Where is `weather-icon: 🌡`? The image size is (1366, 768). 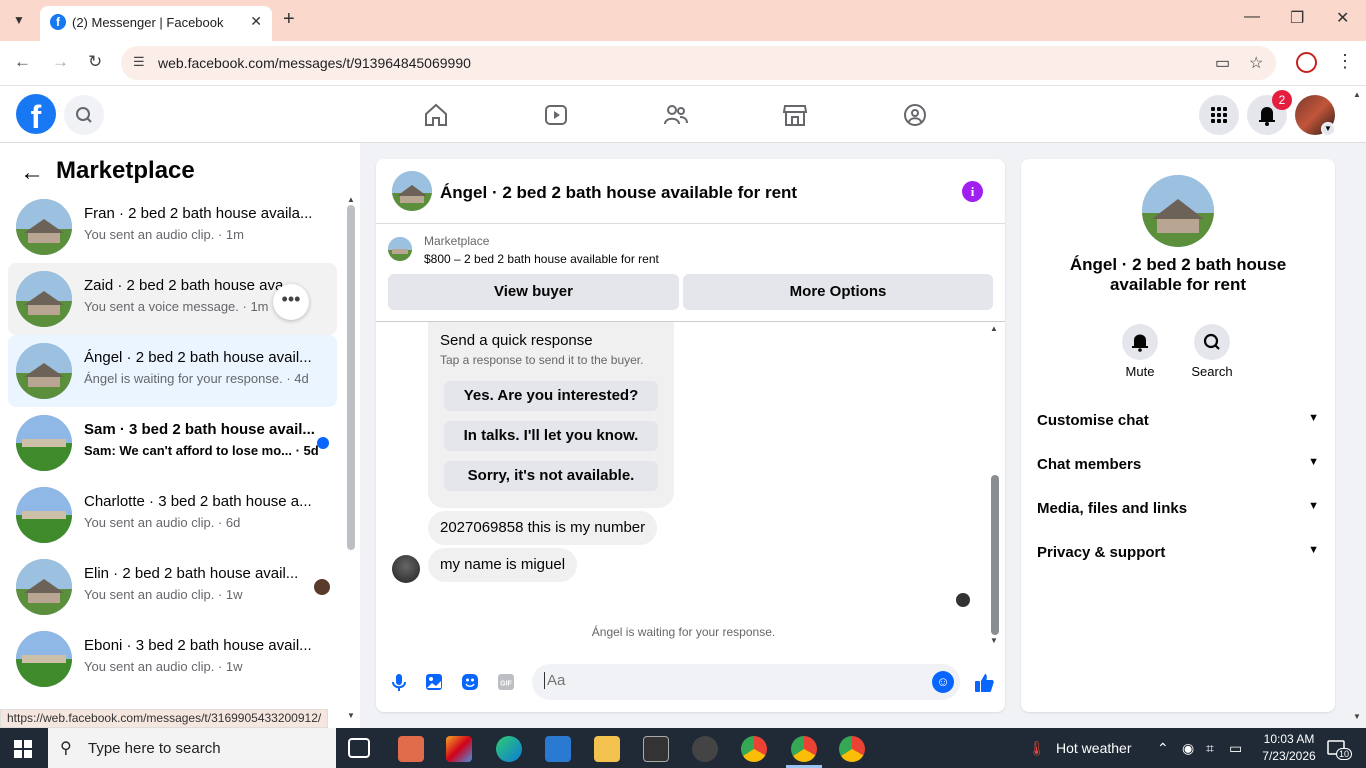 weather-icon: 🌡 is located at coordinates (1037, 748).